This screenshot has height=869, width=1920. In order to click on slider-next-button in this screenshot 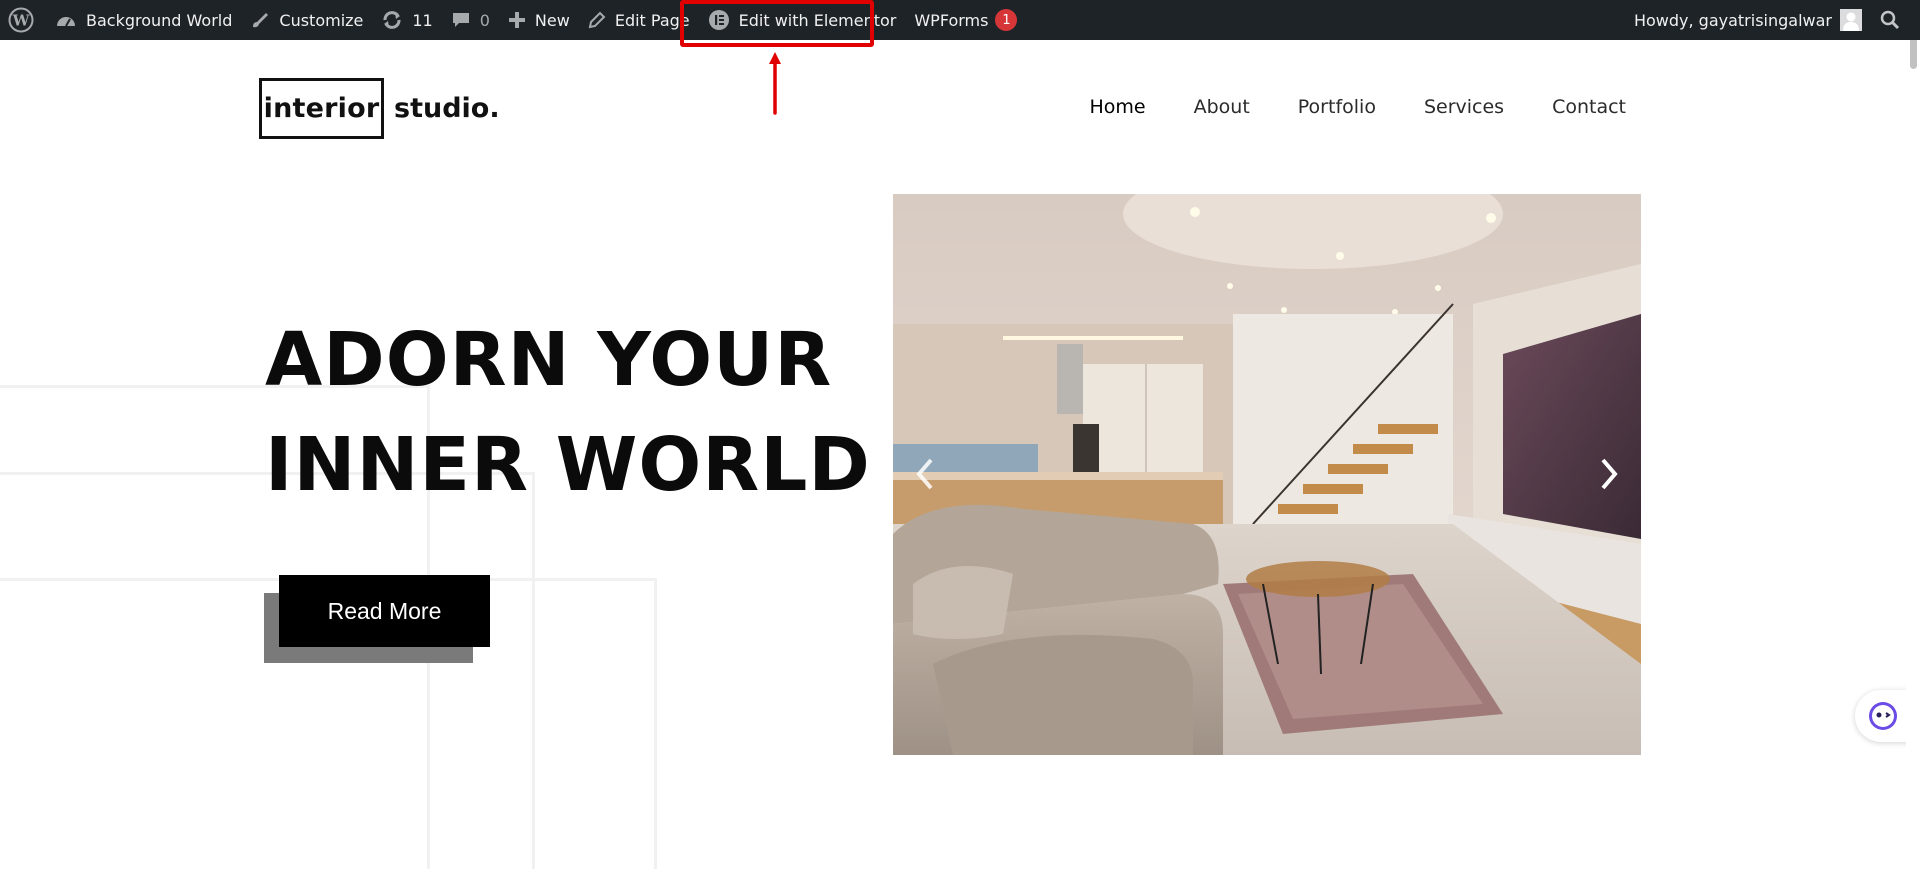, I will do `click(1609, 474)`.